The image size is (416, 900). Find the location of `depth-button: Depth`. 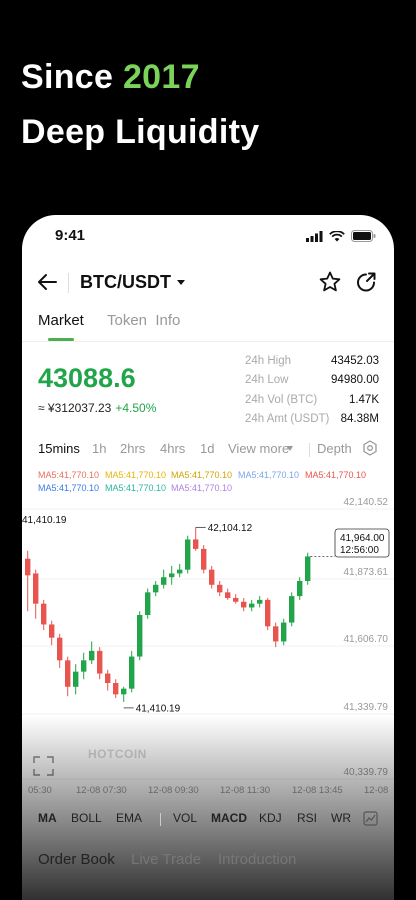

depth-button: Depth is located at coordinates (334, 448).